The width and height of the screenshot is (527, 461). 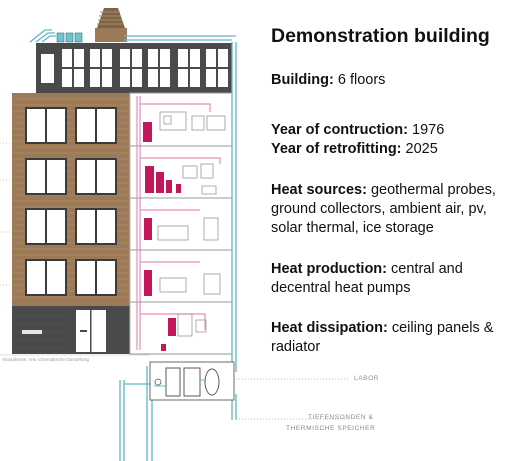 What do you see at coordinates (427, 269) in the screenshot?
I see `heat-production-value: central and` at bounding box center [427, 269].